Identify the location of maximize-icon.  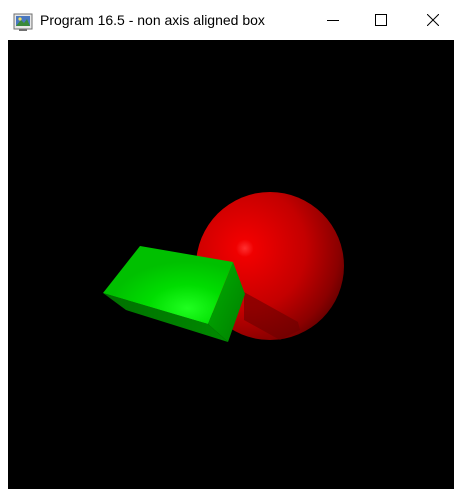
(381, 20).